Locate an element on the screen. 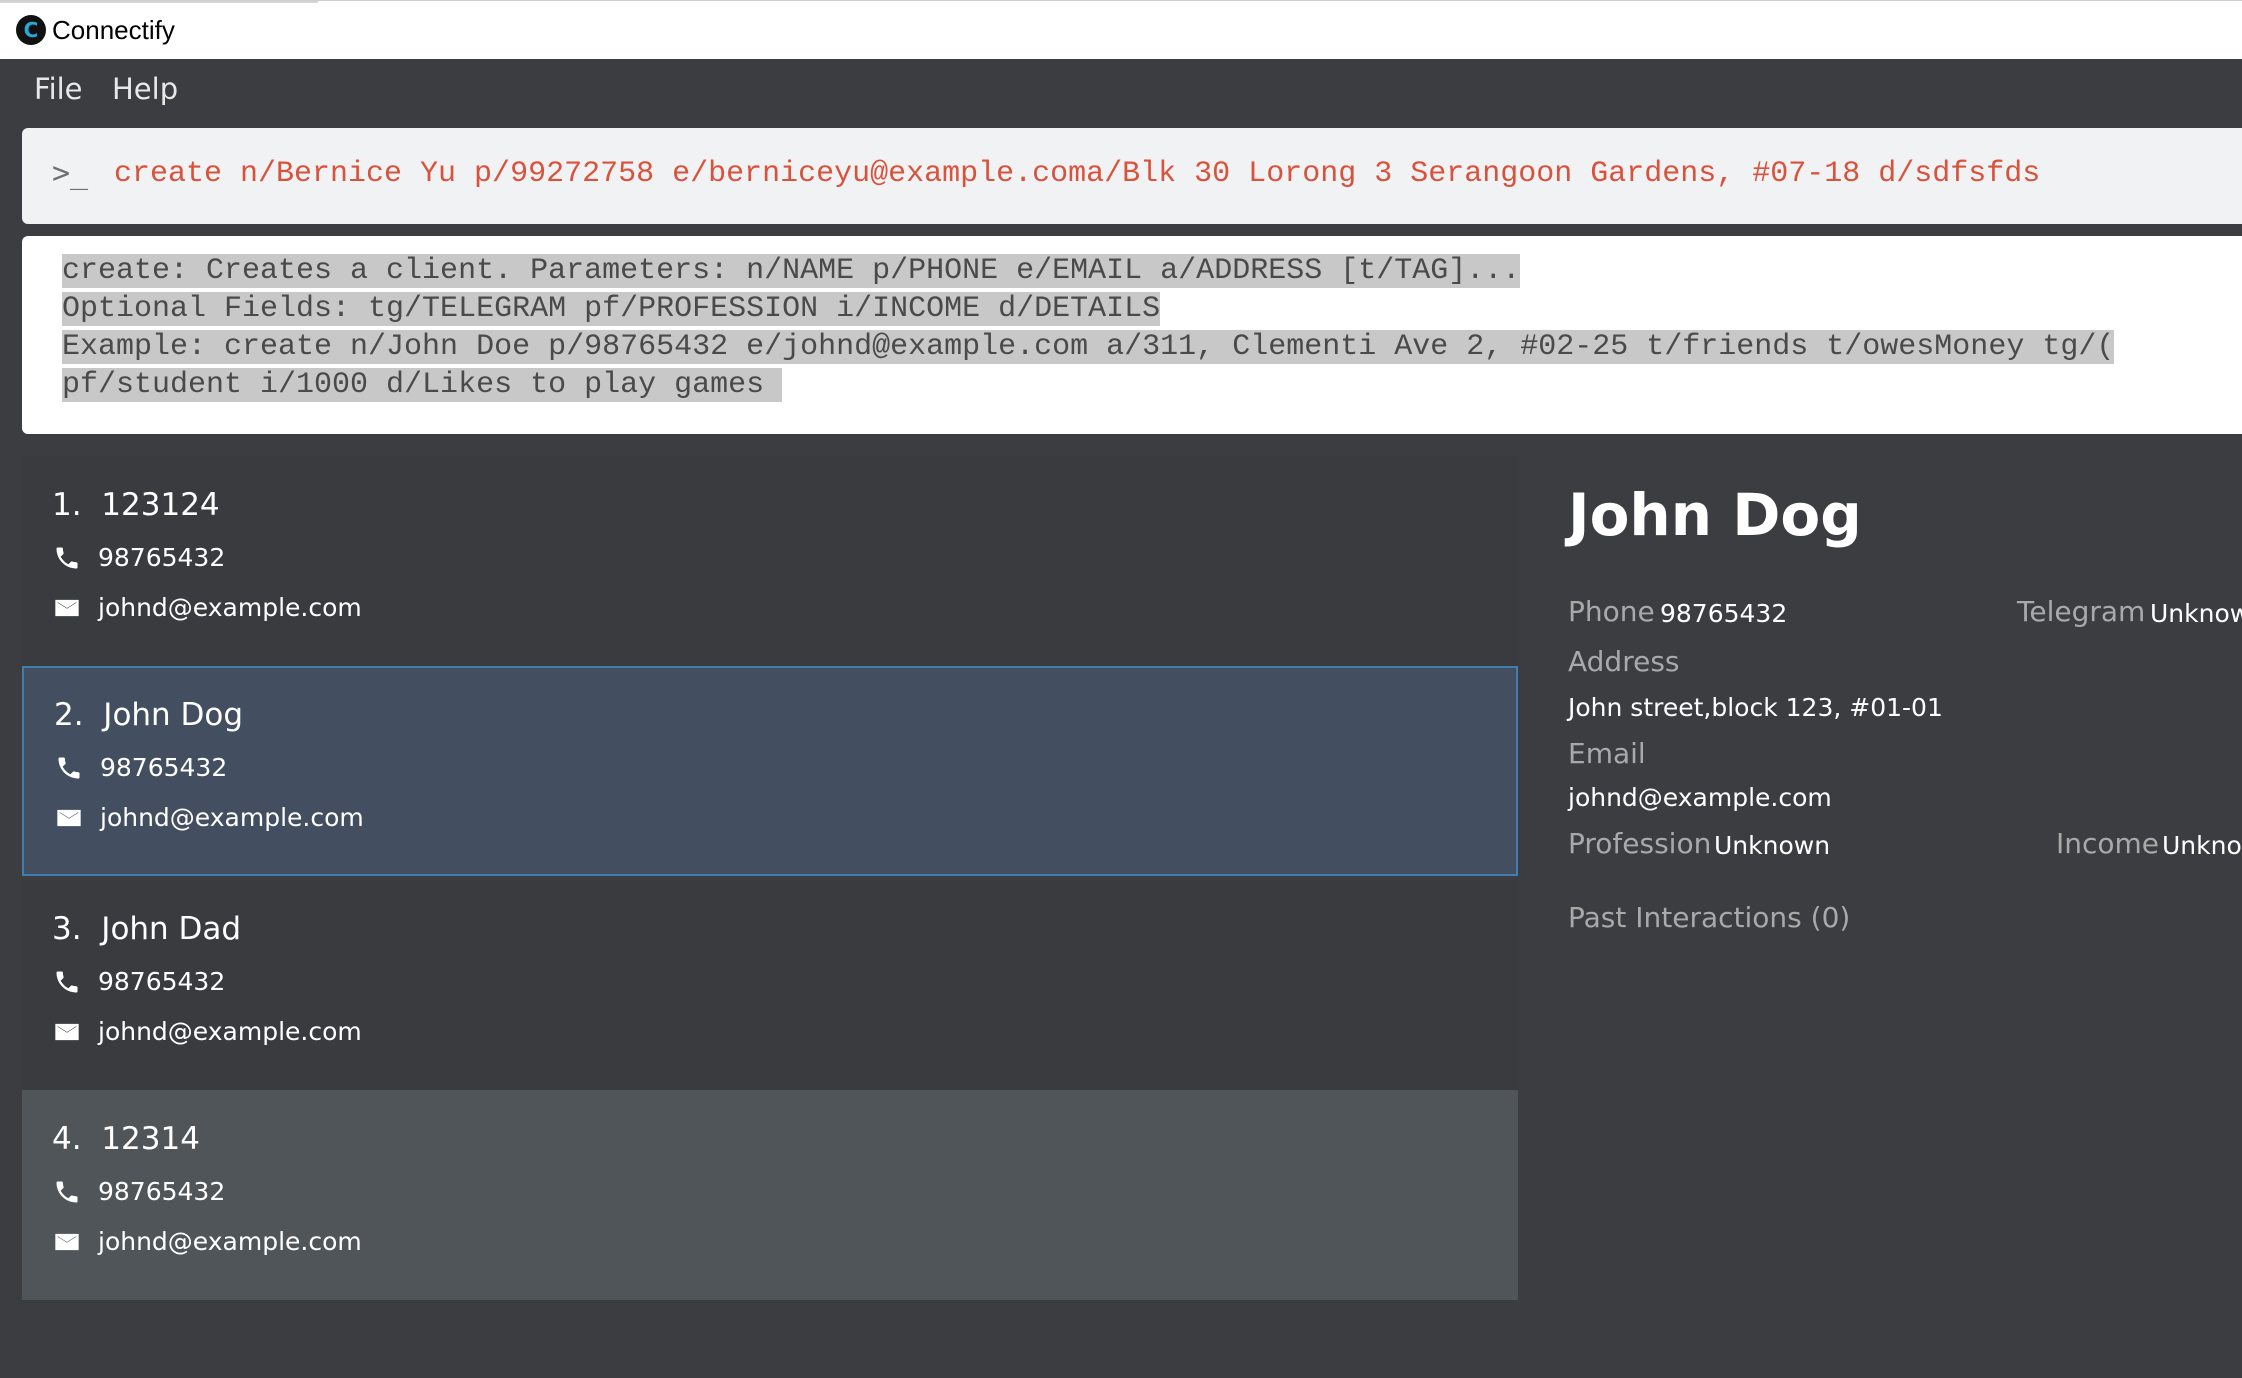 The width and height of the screenshot is (2242, 1378). detail-telegram: Unknow is located at coordinates (2196, 613).